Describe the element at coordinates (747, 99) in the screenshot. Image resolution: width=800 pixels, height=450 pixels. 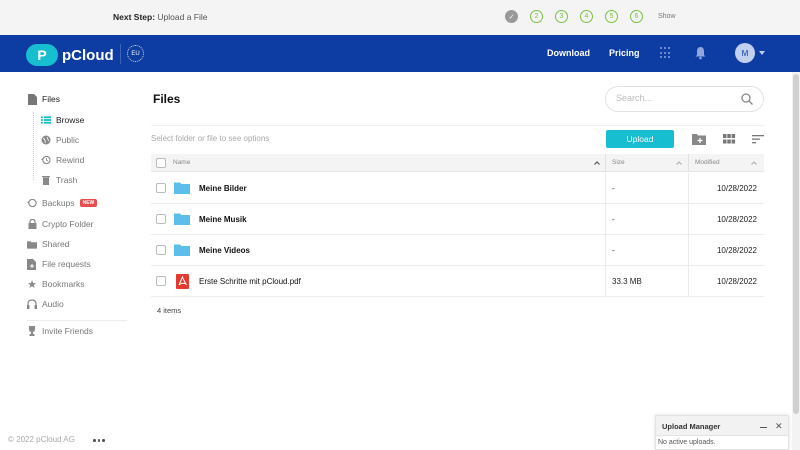
I see `search-icon` at that location.